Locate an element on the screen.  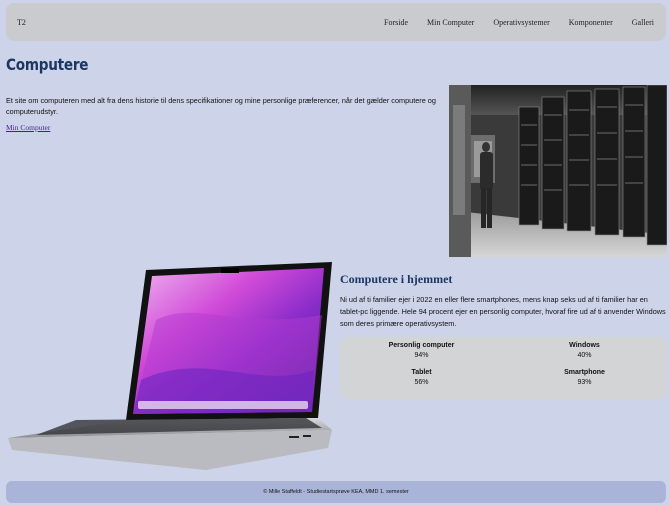
stat-value: 40% is located at coordinates (584, 355).